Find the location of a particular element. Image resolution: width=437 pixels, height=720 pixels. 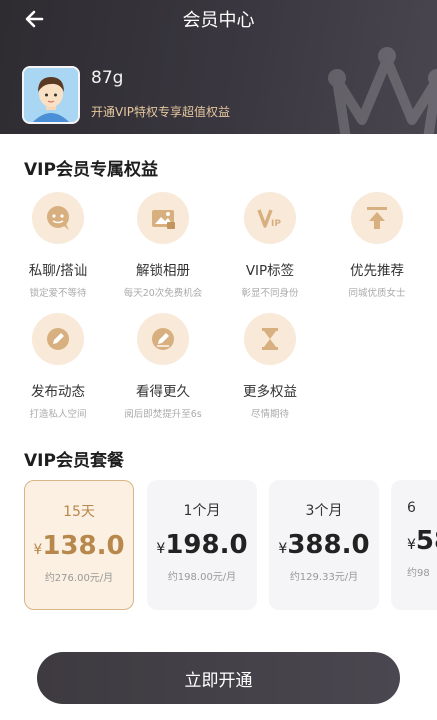

benefit-desc: 阅后即焚提升至6s is located at coordinates (163, 414).